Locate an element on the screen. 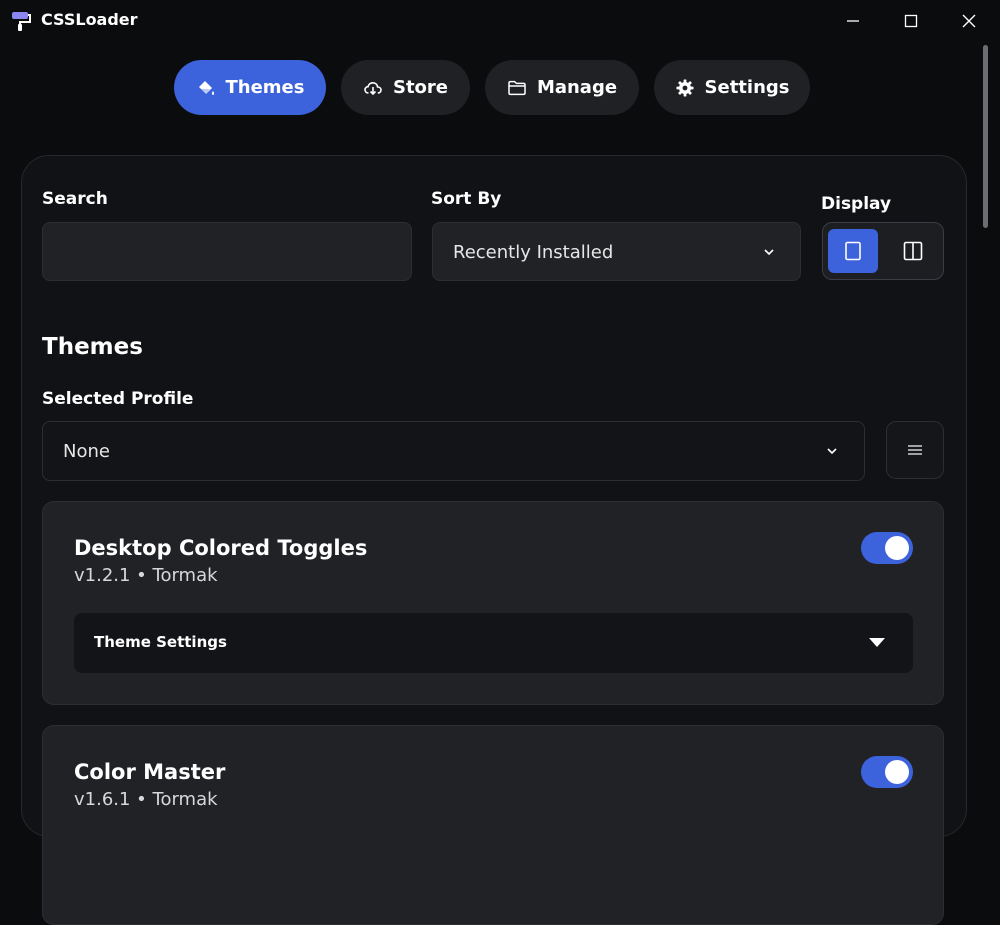 This screenshot has height=925, width=1000. tab-themes: Themes is located at coordinates (250, 87).